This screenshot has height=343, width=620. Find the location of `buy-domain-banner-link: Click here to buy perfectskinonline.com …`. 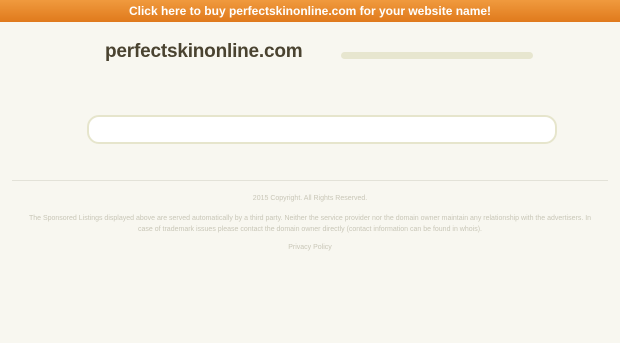

buy-domain-banner-link: Click here to buy perfectskinonline.com … is located at coordinates (310, 11).